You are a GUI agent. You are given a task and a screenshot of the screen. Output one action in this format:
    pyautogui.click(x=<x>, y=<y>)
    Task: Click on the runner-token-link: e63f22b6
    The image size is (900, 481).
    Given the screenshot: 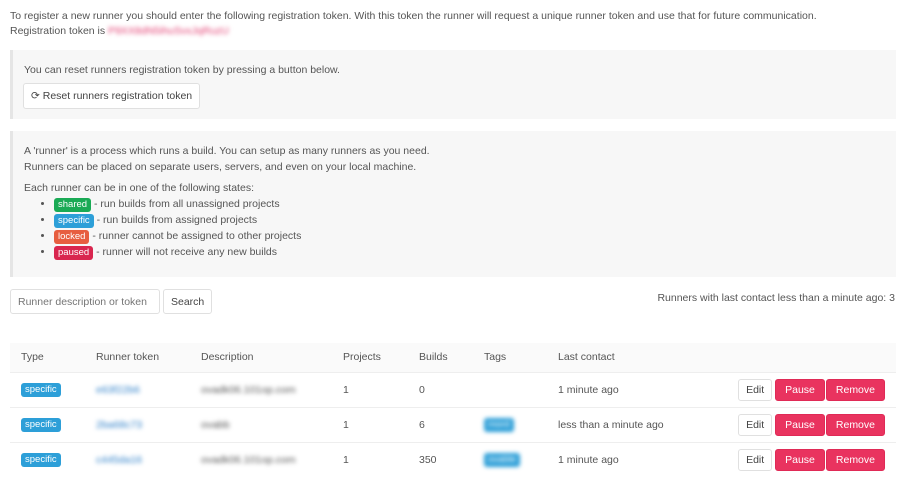 What is the action you would take?
    pyautogui.click(x=118, y=390)
    